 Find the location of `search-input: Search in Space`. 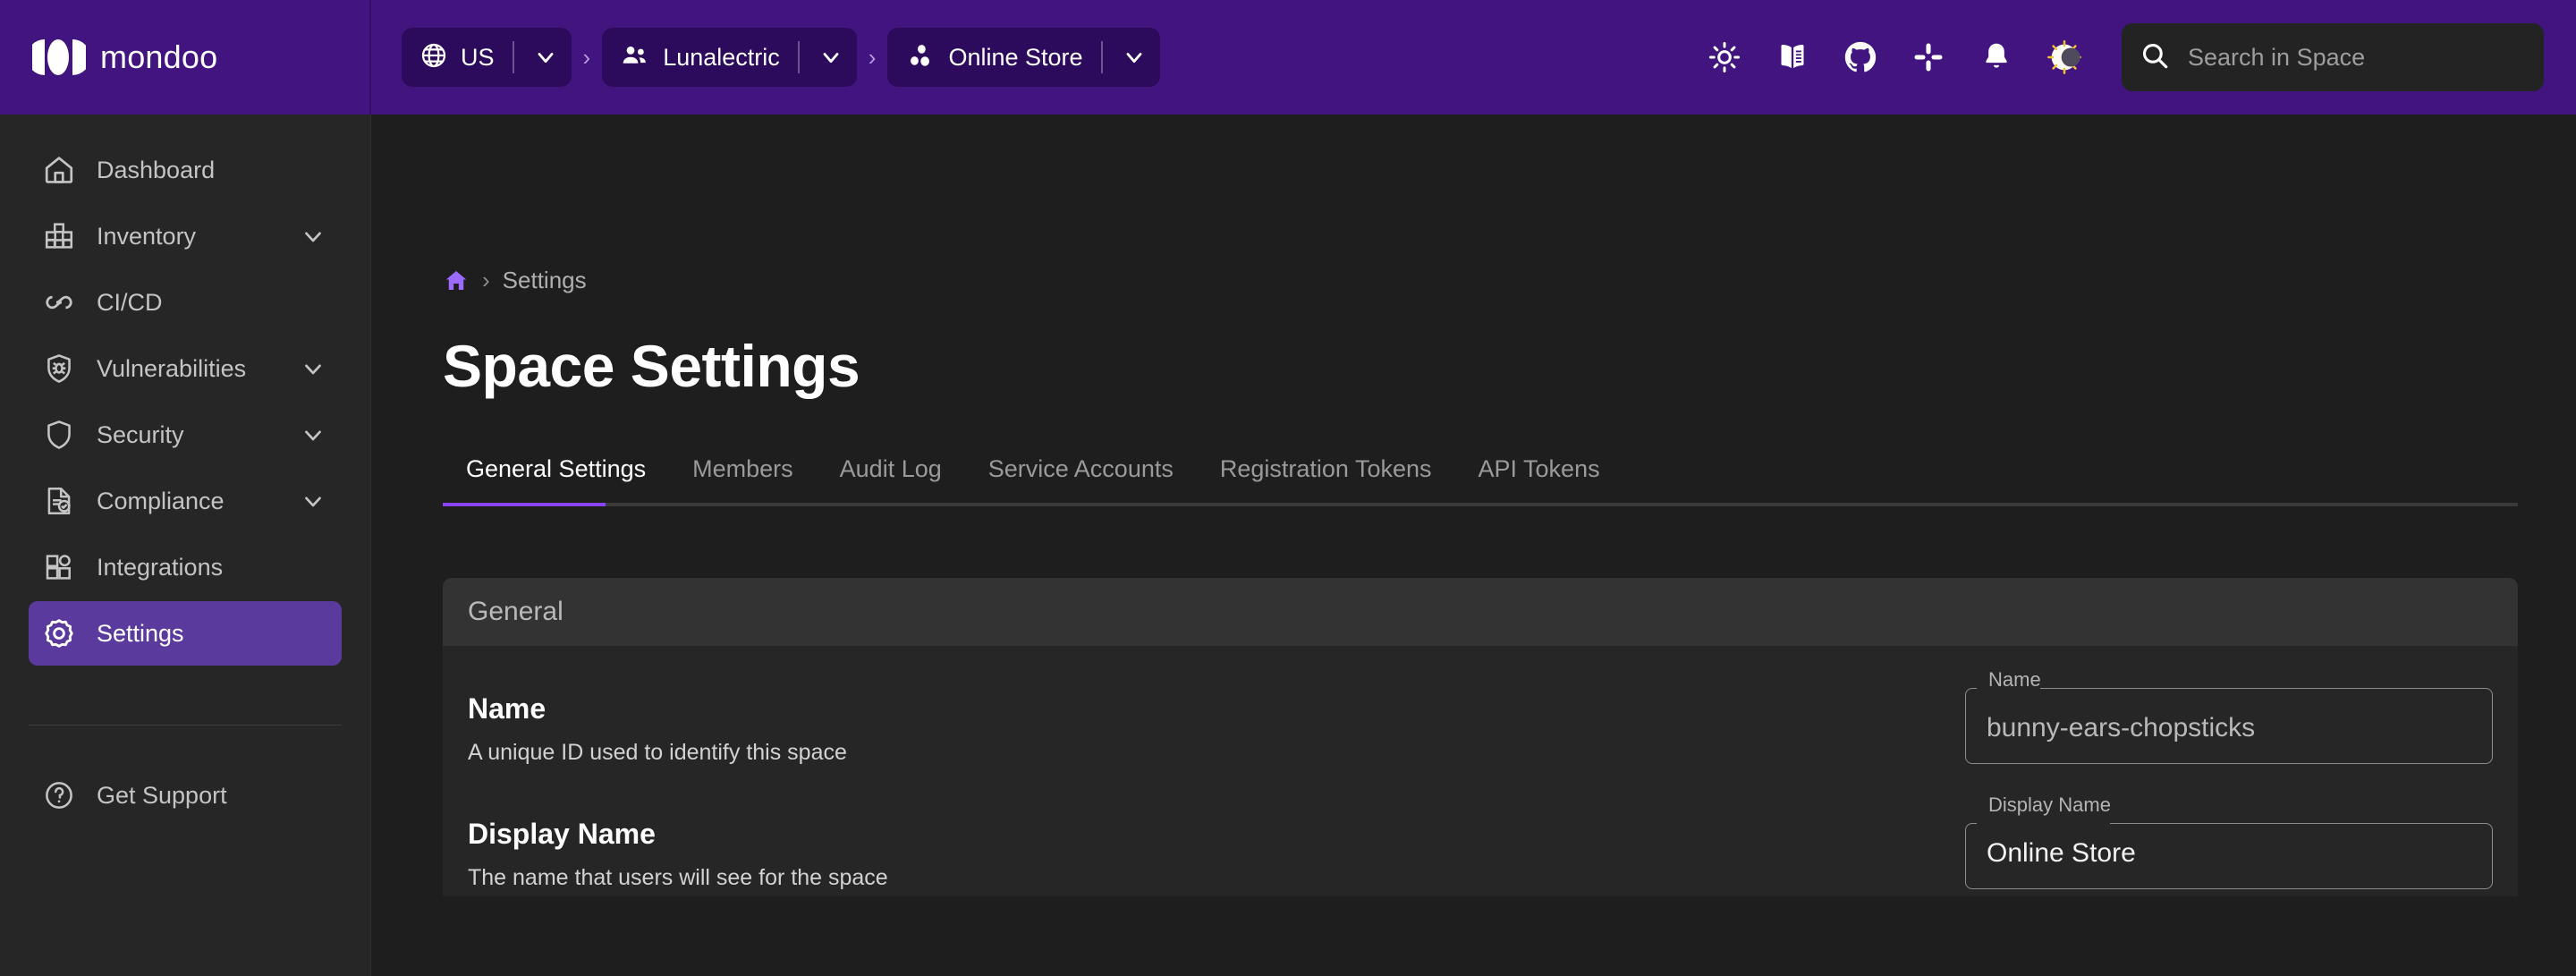

search-input: Search in Space is located at coordinates (2333, 57).